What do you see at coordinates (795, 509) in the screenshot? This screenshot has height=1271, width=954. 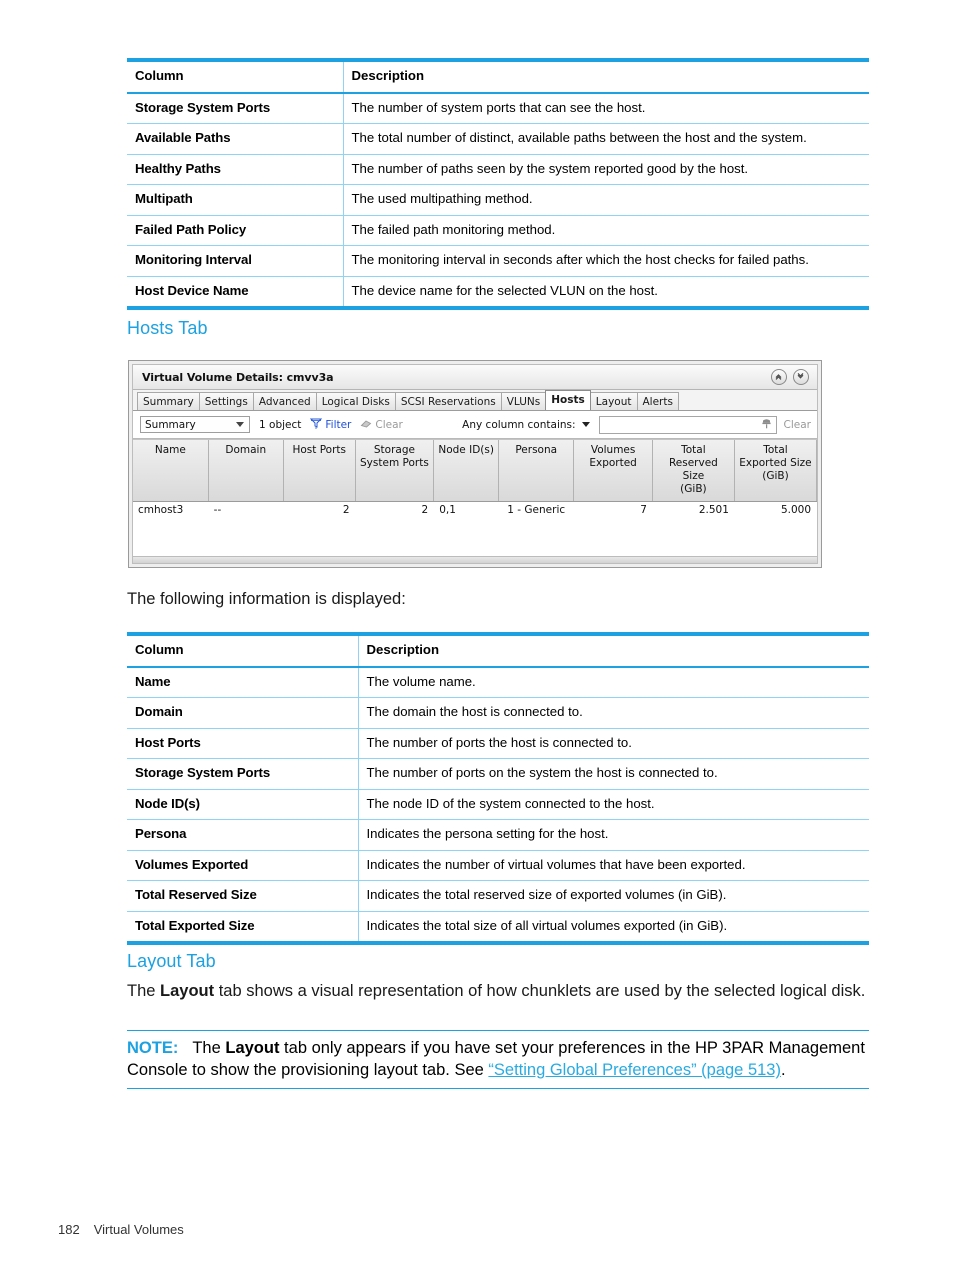 I see `grid-cell-total-exported-size: 5.000` at bounding box center [795, 509].